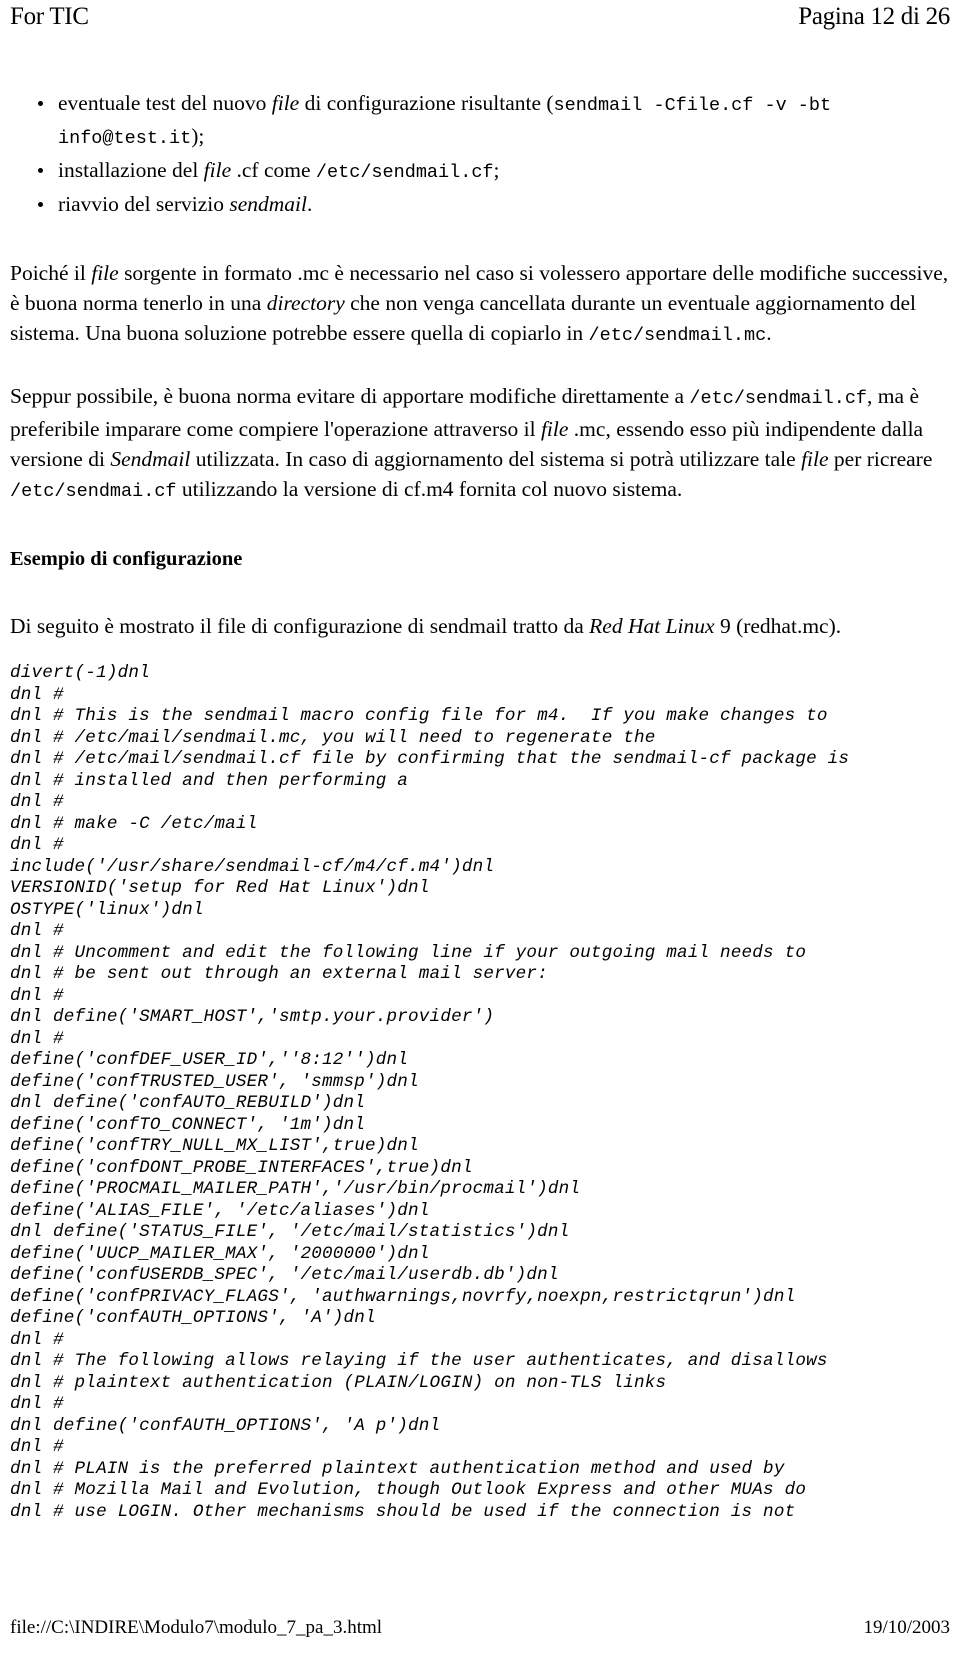 This screenshot has height=1654, width=960. What do you see at coordinates (480, 17) in the screenshot?
I see `page-header: For TIC Pagina 12 di 26` at bounding box center [480, 17].